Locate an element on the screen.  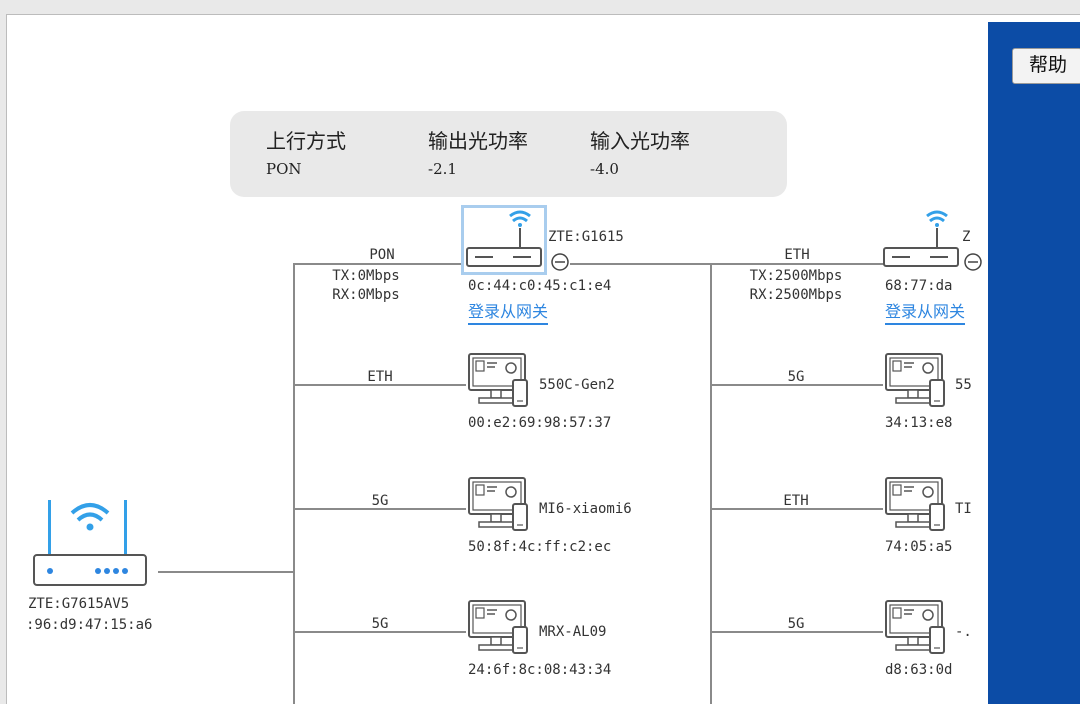
client-name: MRX-AL09 is located at coordinates (573, 632).